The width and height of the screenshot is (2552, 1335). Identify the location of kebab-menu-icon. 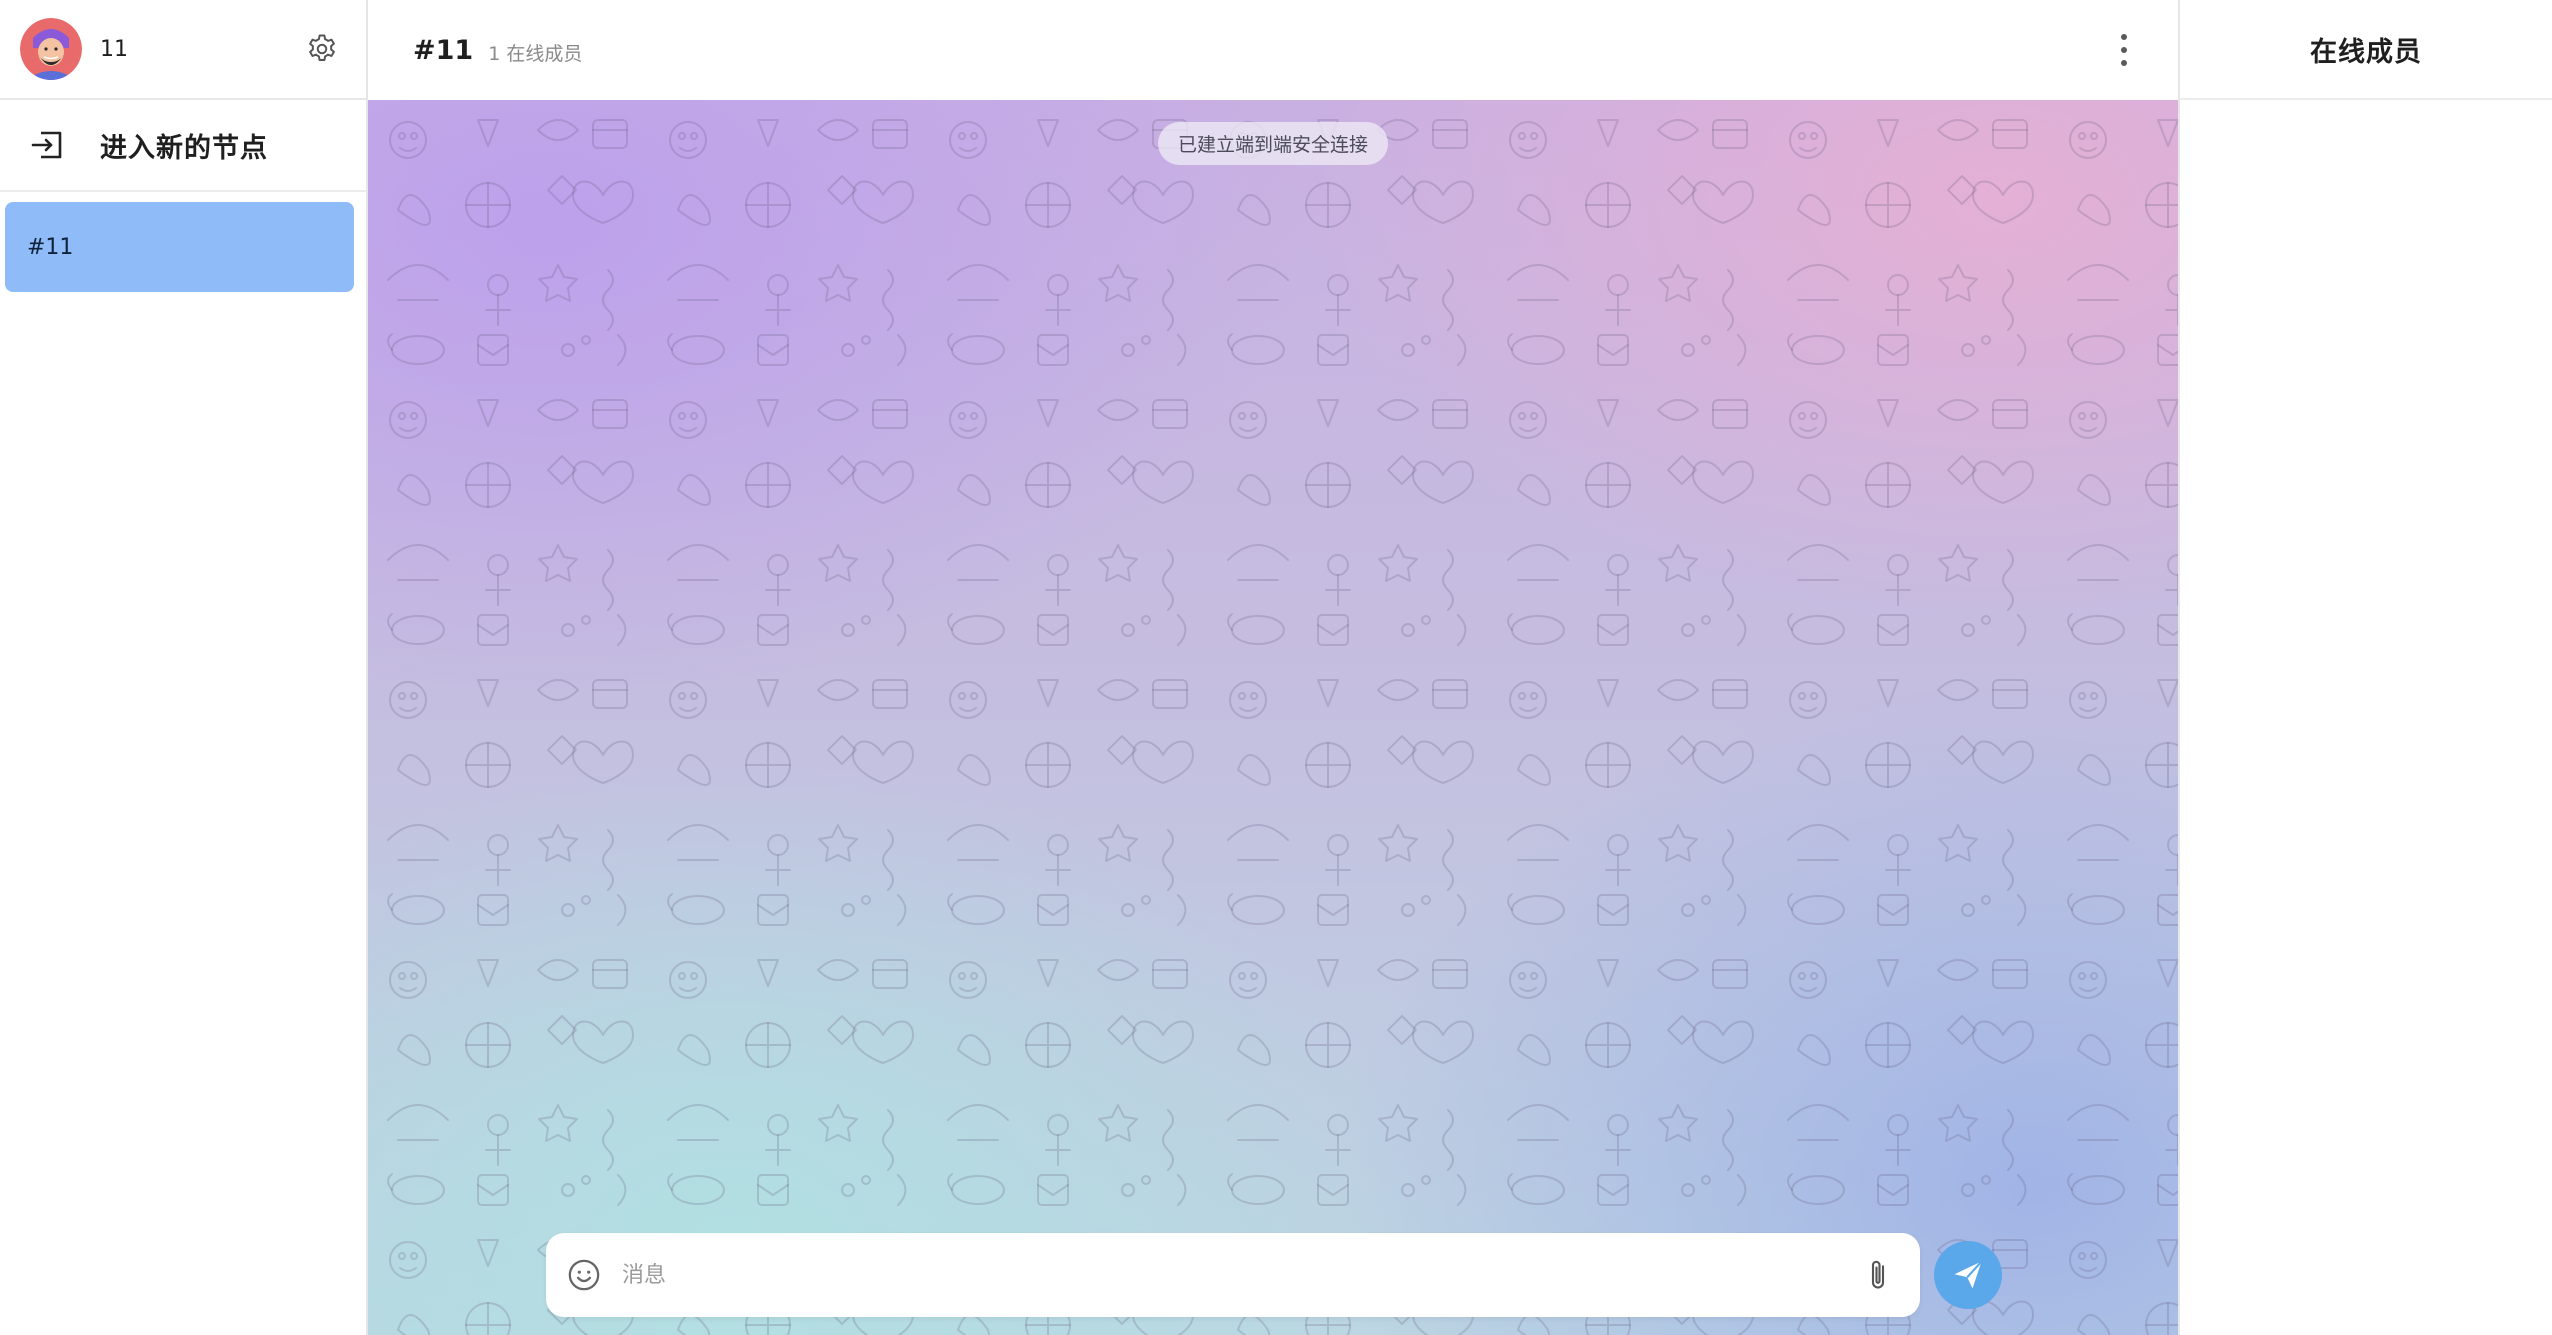
(2124, 37).